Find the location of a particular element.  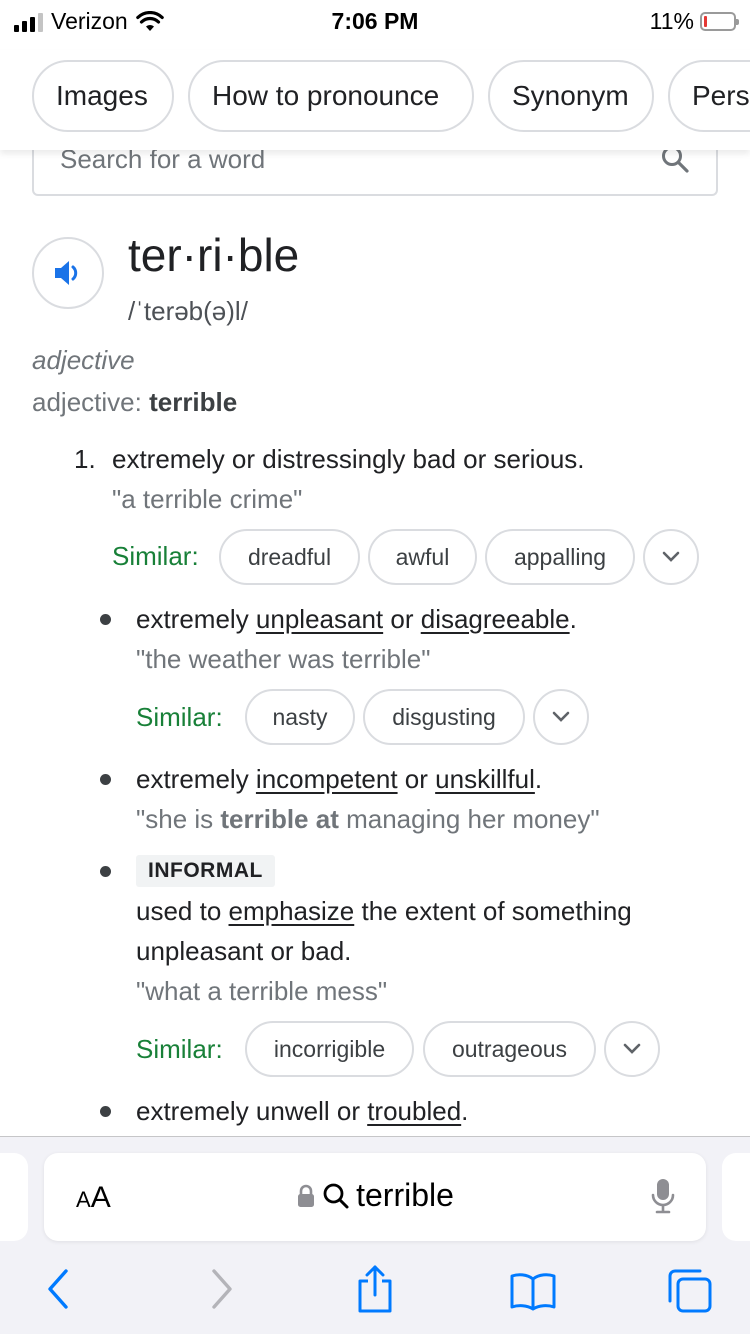

sub-definition-1: extremely unpleasant or disagreeable. is located at coordinates (356, 619).